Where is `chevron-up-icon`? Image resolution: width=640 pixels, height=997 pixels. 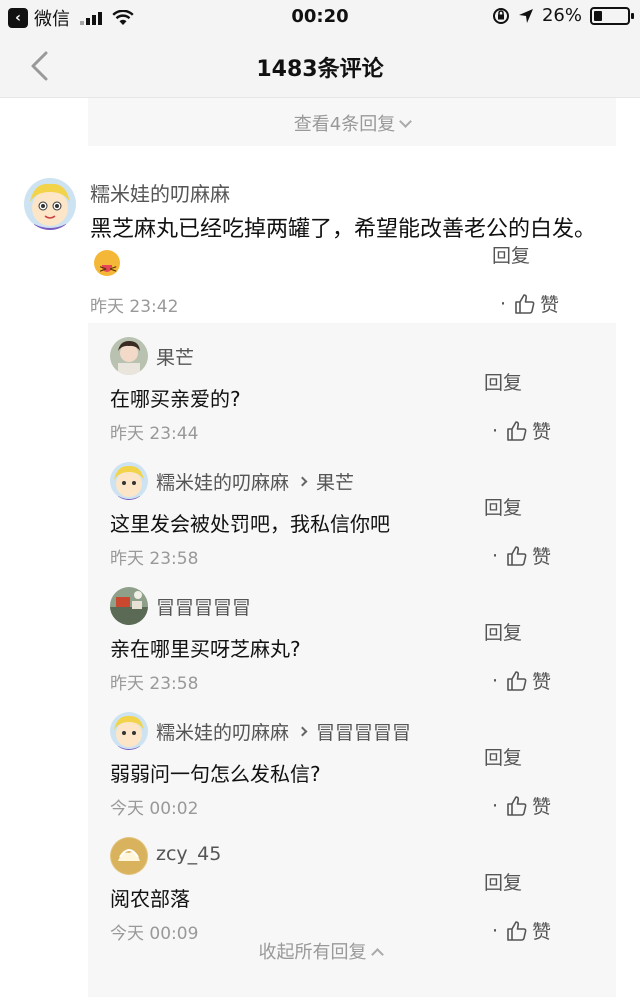 chevron-up-icon is located at coordinates (377, 954).